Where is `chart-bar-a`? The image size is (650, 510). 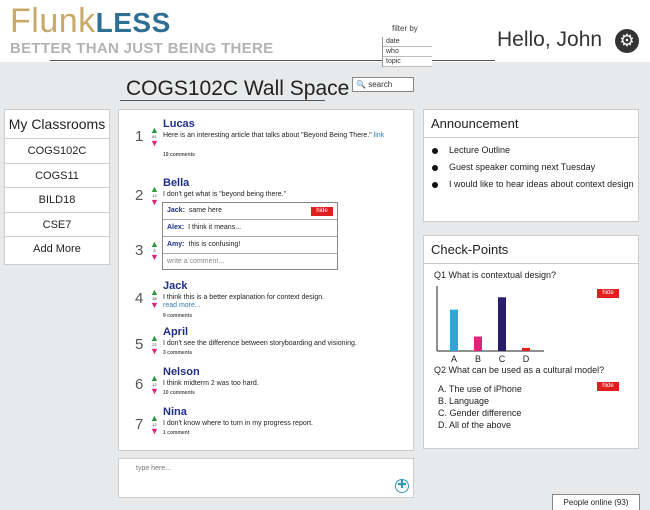
chart-bar-a is located at coordinates (454, 330).